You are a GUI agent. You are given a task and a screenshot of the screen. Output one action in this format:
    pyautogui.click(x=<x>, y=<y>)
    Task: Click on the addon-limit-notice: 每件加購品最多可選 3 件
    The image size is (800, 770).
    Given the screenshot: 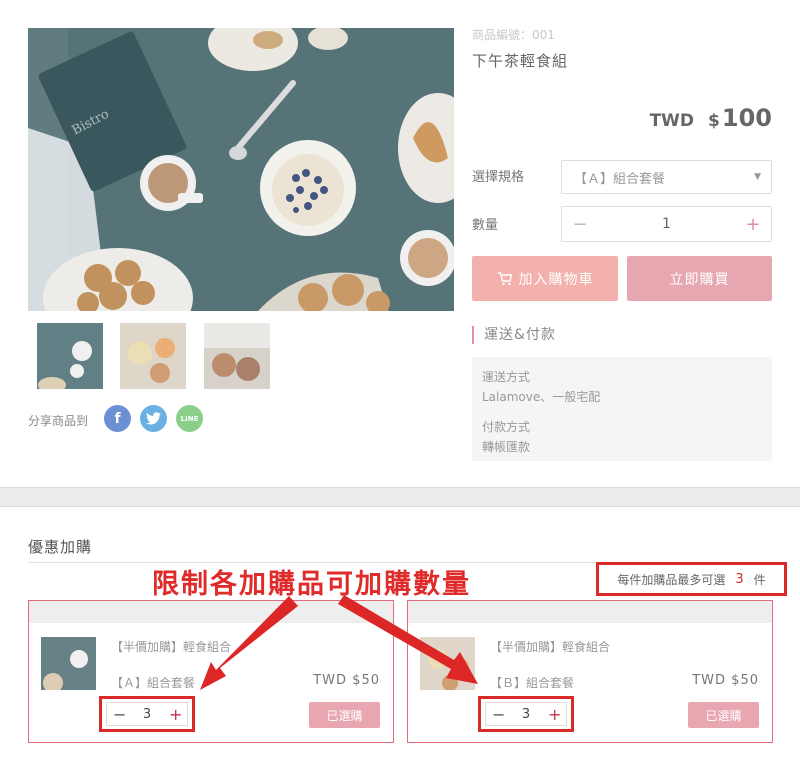 What is the action you would take?
    pyautogui.click(x=691, y=579)
    